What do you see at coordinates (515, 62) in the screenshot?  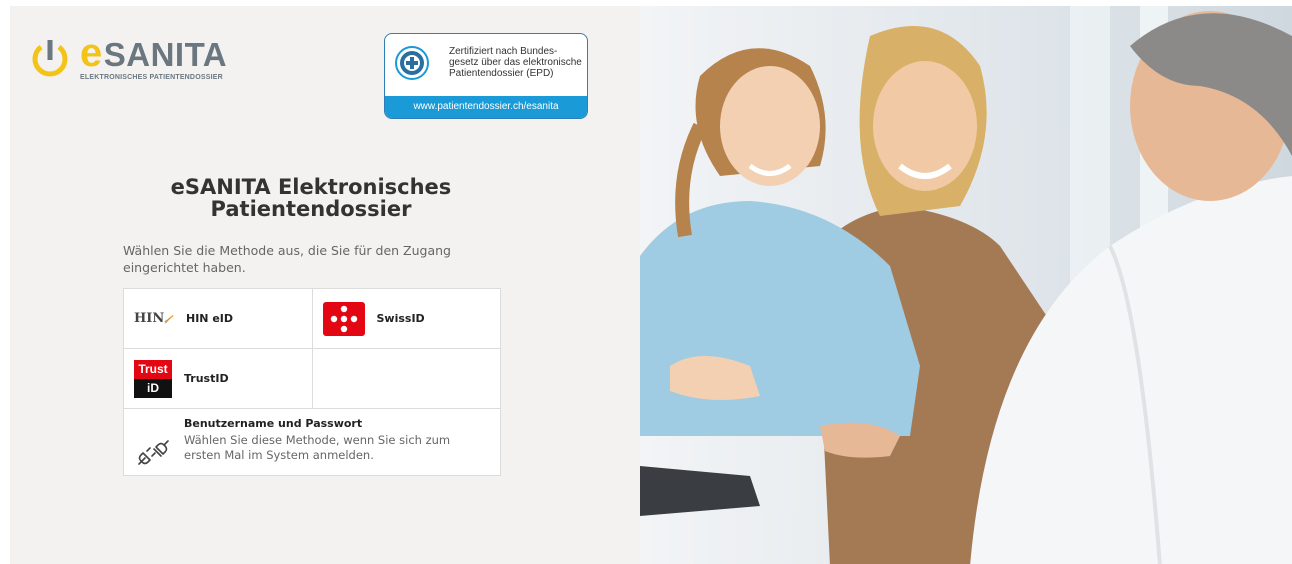 I see `certification-line-2: gesetz über das elektronische` at bounding box center [515, 62].